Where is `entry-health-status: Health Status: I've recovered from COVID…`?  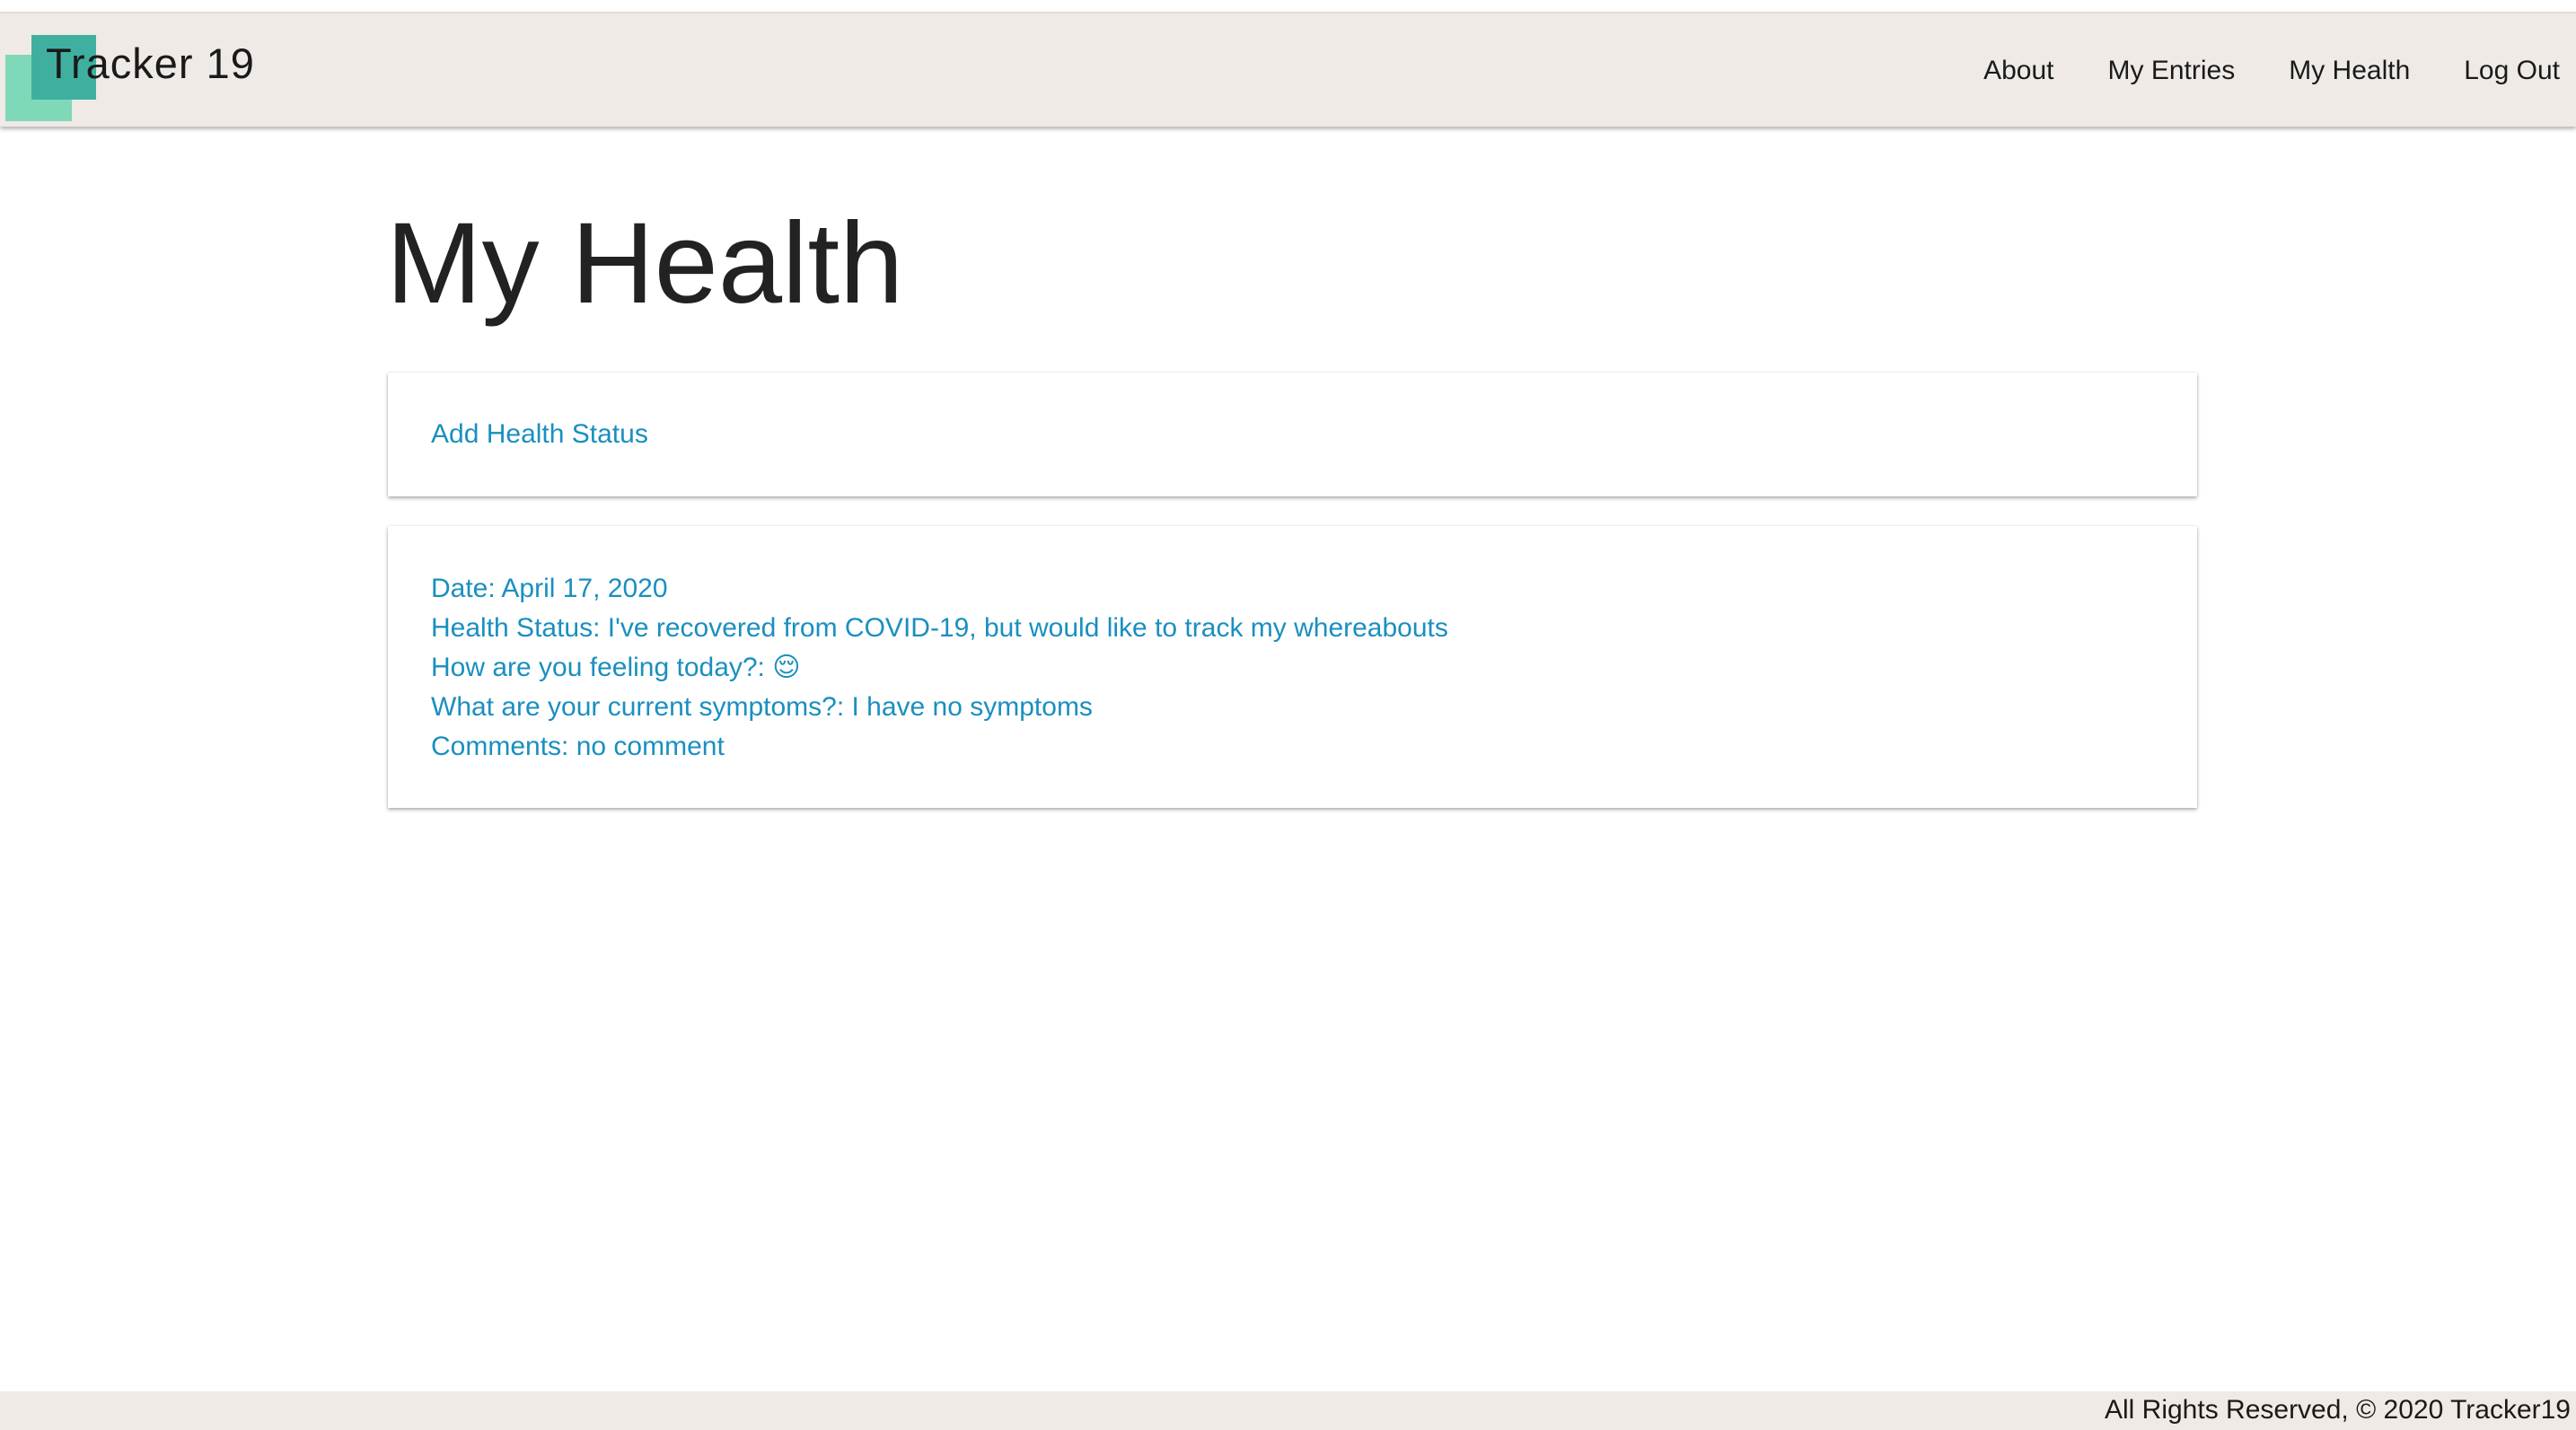
entry-health-status: Health Status: I've recovered from COVID… is located at coordinates (939, 628).